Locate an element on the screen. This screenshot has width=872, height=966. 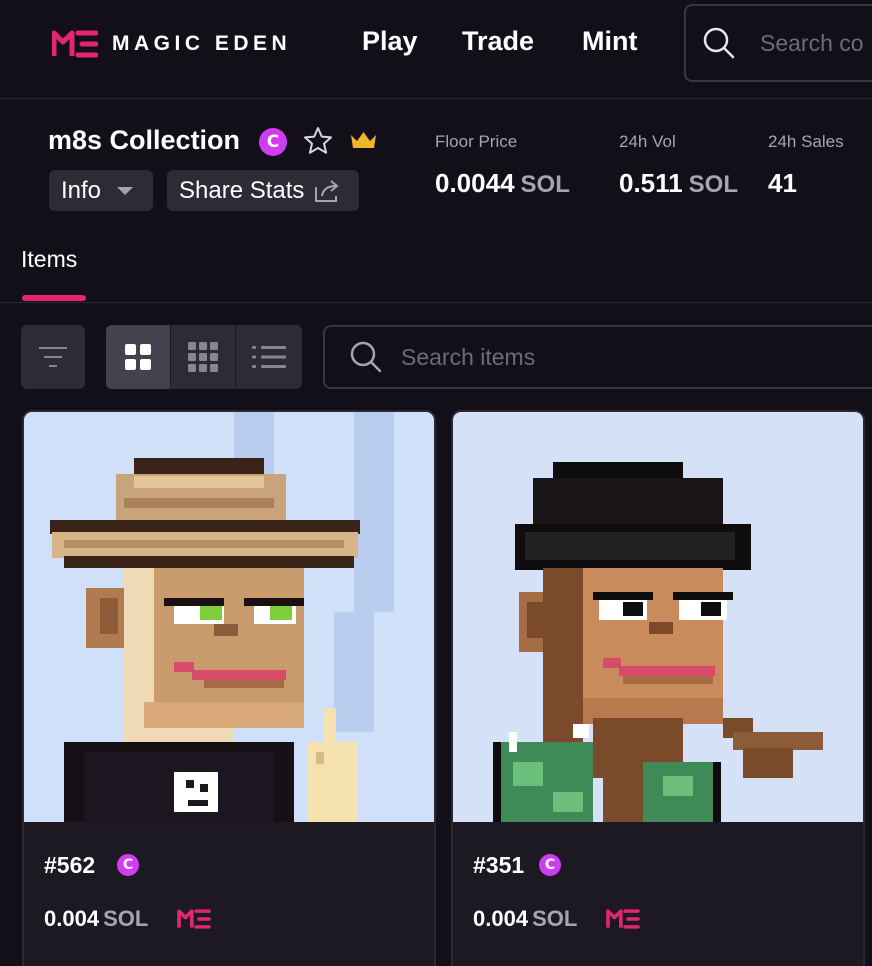
view-grid-large-button is located at coordinates (138, 357).